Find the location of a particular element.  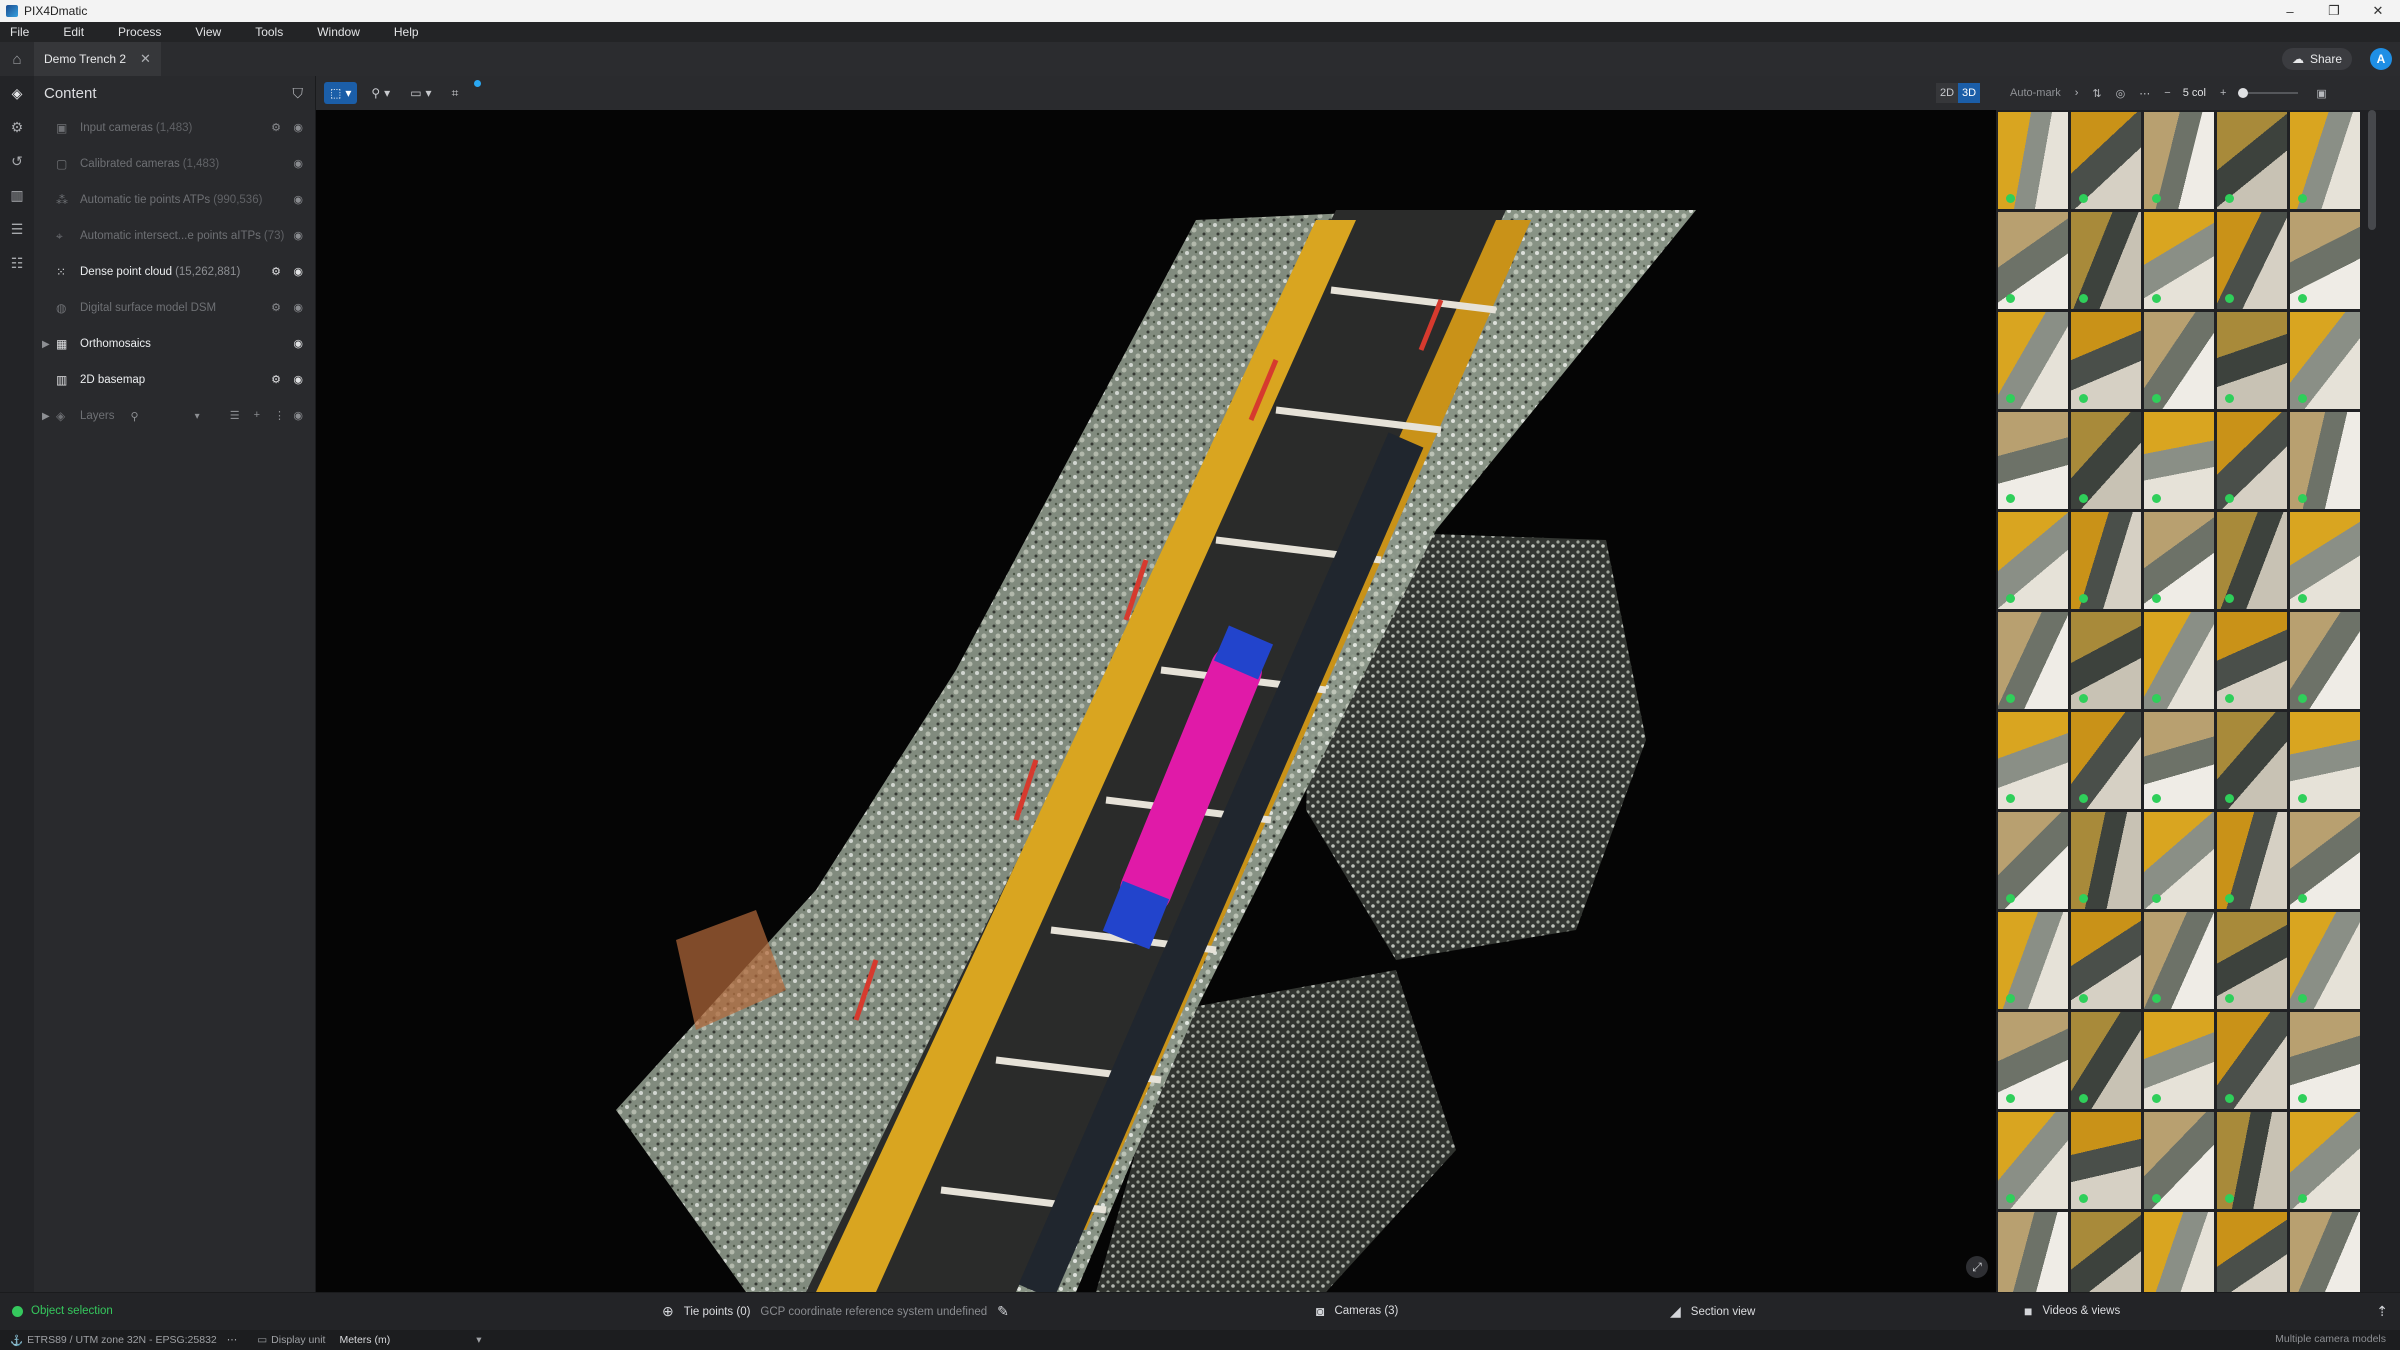

layer-2d-basemap: ▥ 2D basemap ⚙ ◉ is located at coordinates (174, 380).